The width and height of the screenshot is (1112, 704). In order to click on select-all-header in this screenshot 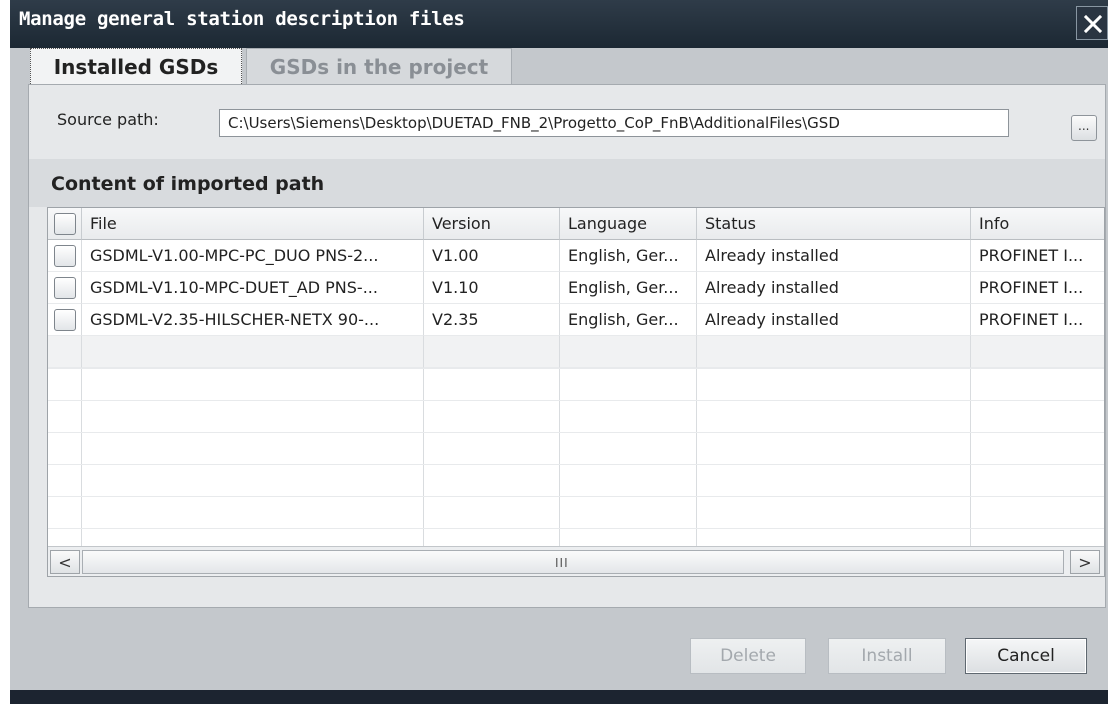, I will do `click(65, 224)`.